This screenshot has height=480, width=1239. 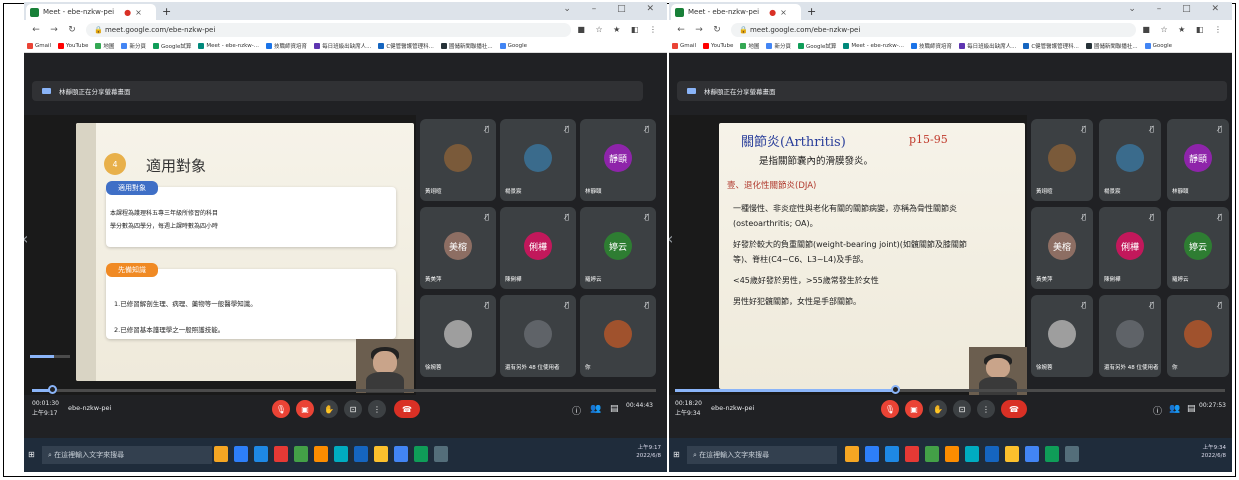 I want to click on participant-tile: 🎙̸ 還有另外 48 位使用者, so click(x=538, y=336).